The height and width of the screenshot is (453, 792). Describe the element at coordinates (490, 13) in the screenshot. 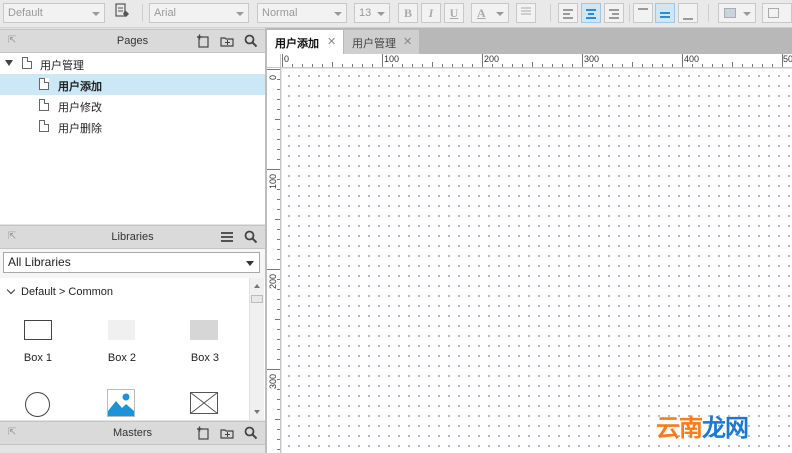

I see `font-color-button: A` at that location.